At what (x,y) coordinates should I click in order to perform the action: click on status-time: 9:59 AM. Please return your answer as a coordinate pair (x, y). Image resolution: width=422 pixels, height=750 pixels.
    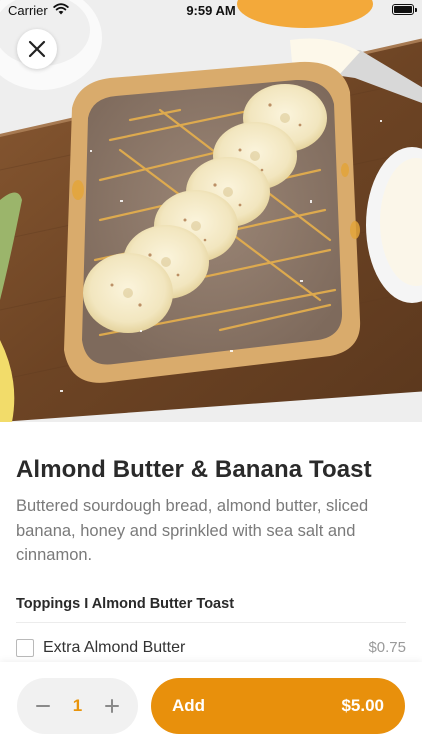
    Looking at the image, I should click on (211, 10).